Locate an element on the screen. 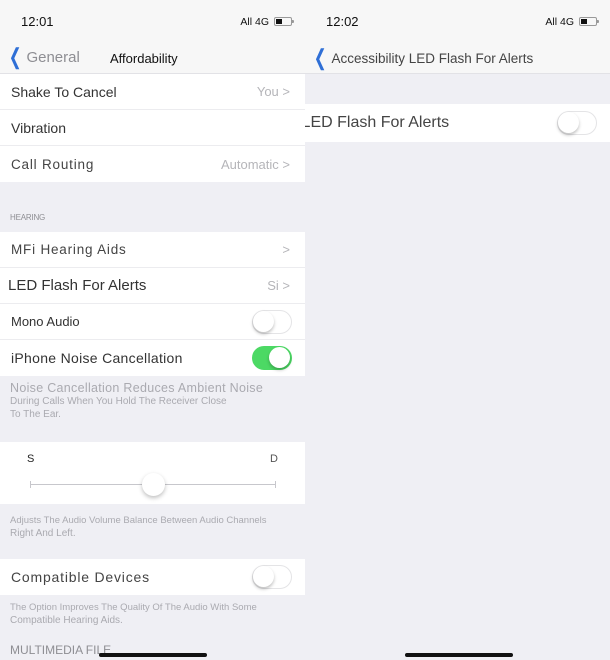 The width and height of the screenshot is (610, 660). row-value: Automatic > is located at coordinates (255, 164).